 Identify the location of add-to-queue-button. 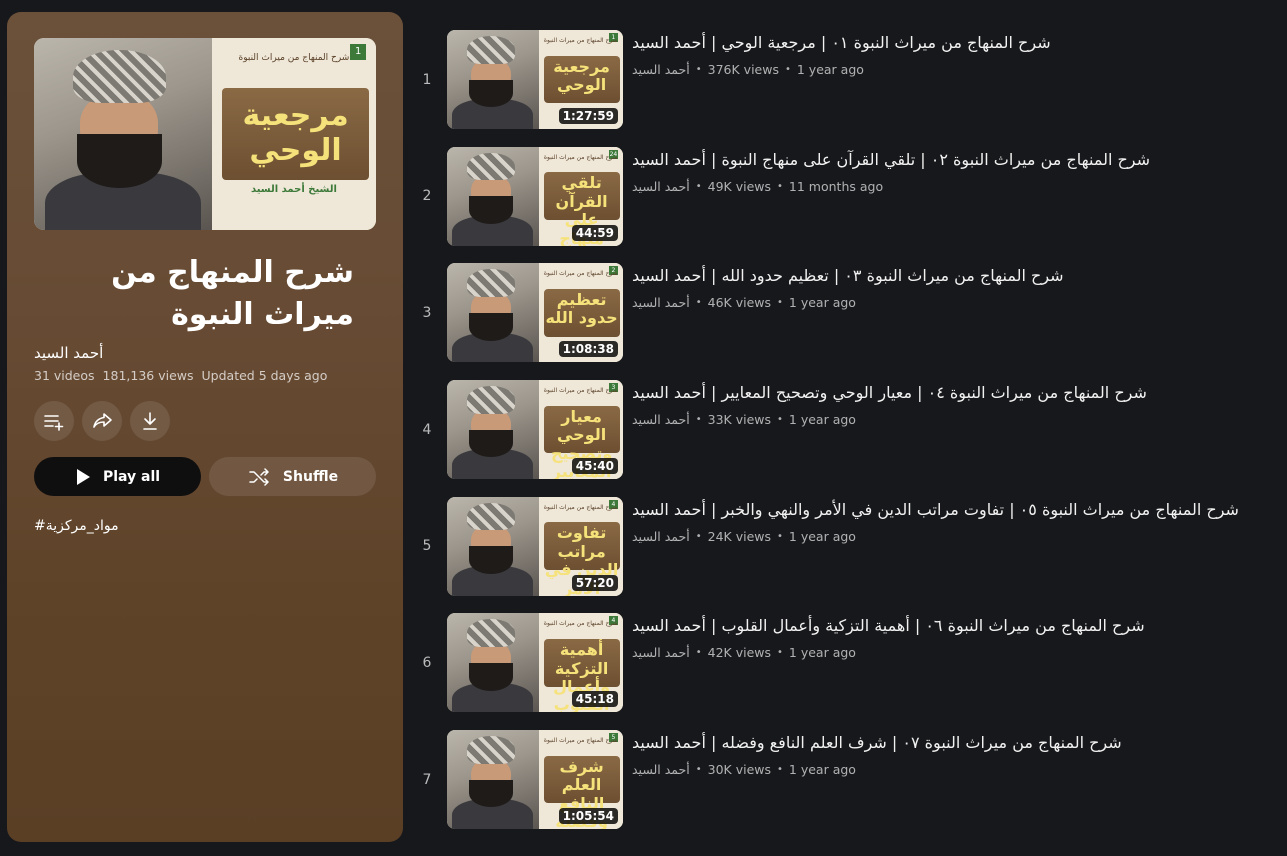
(54, 421).